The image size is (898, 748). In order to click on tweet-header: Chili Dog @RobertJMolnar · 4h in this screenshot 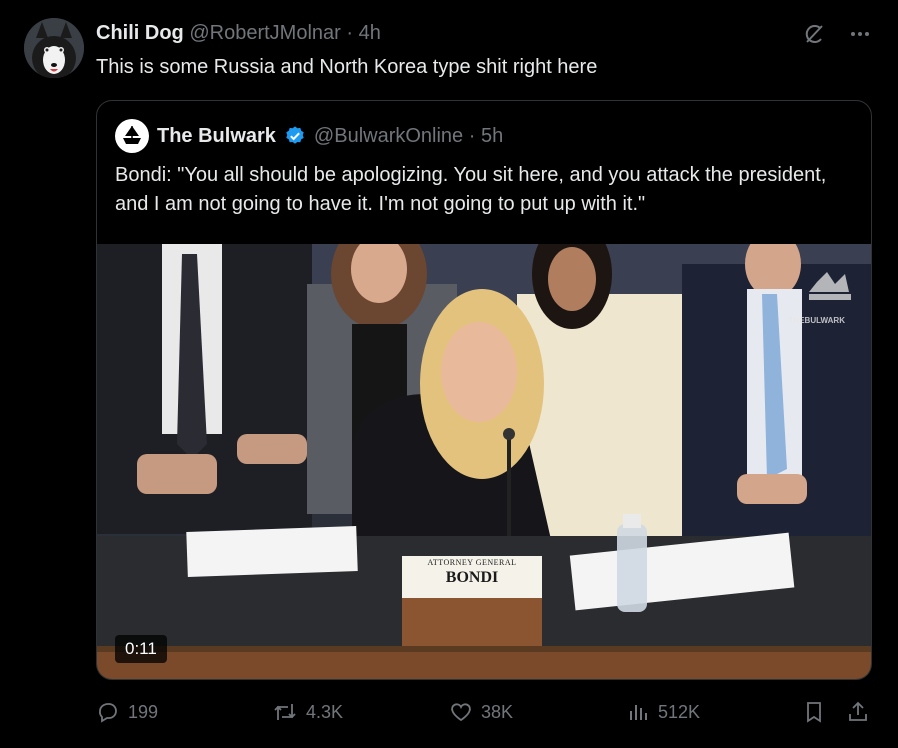, I will do `click(238, 33)`.